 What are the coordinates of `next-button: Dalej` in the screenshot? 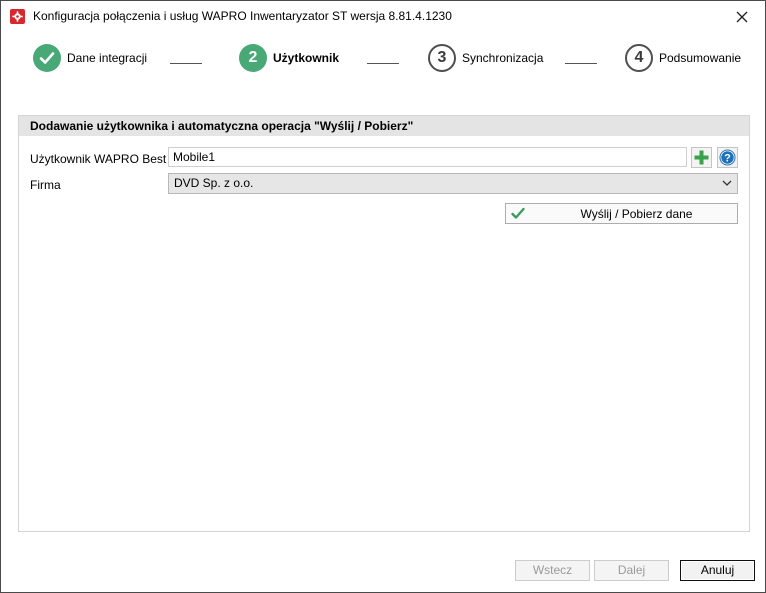 It's located at (631, 570).